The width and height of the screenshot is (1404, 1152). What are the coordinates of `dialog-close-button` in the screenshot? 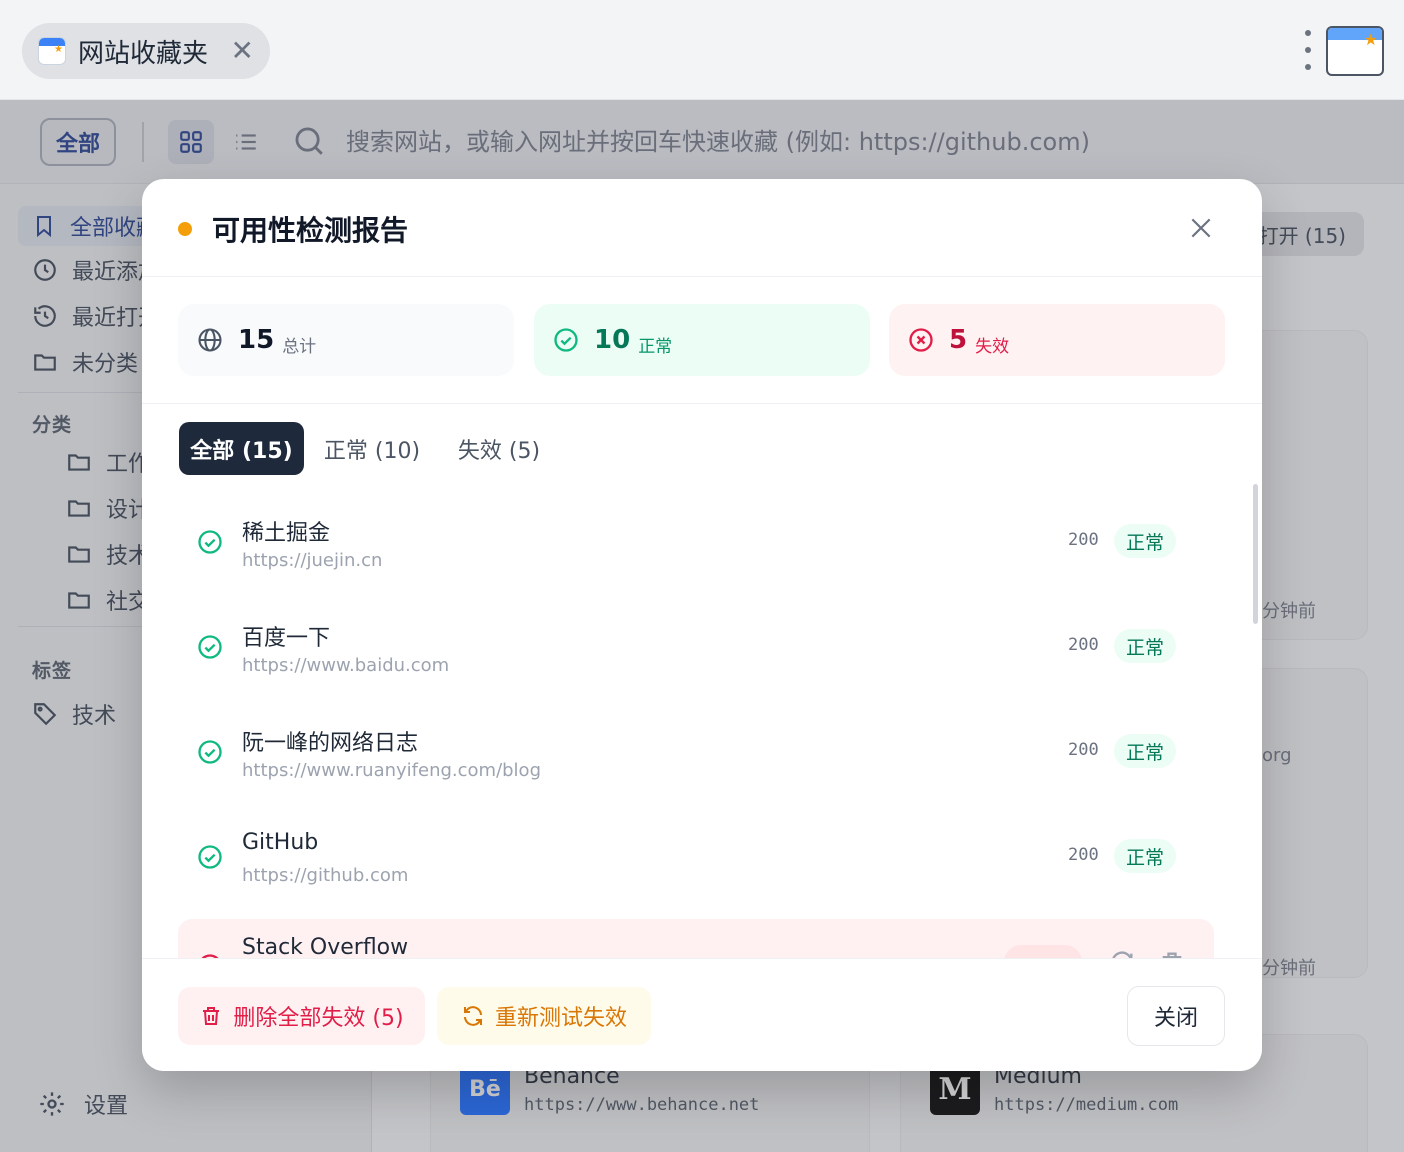 It's located at (1201, 228).